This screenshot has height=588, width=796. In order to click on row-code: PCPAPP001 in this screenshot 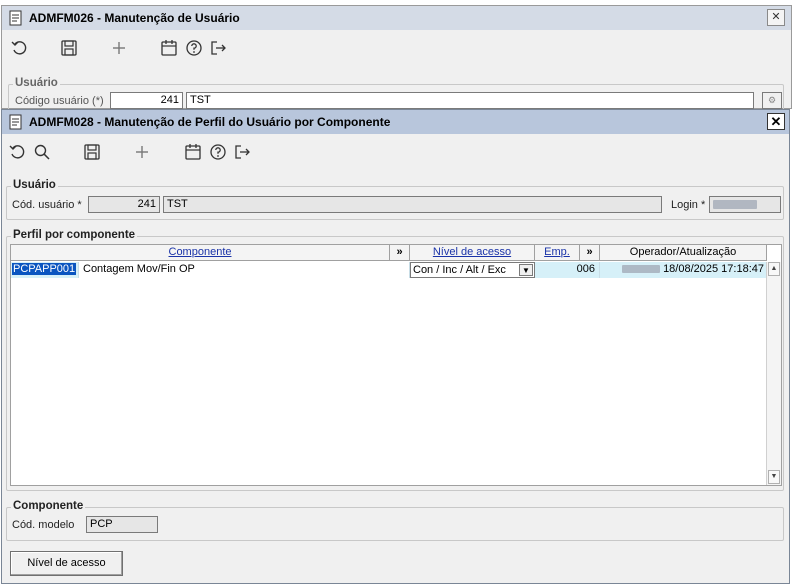, I will do `click(44, 269)`.